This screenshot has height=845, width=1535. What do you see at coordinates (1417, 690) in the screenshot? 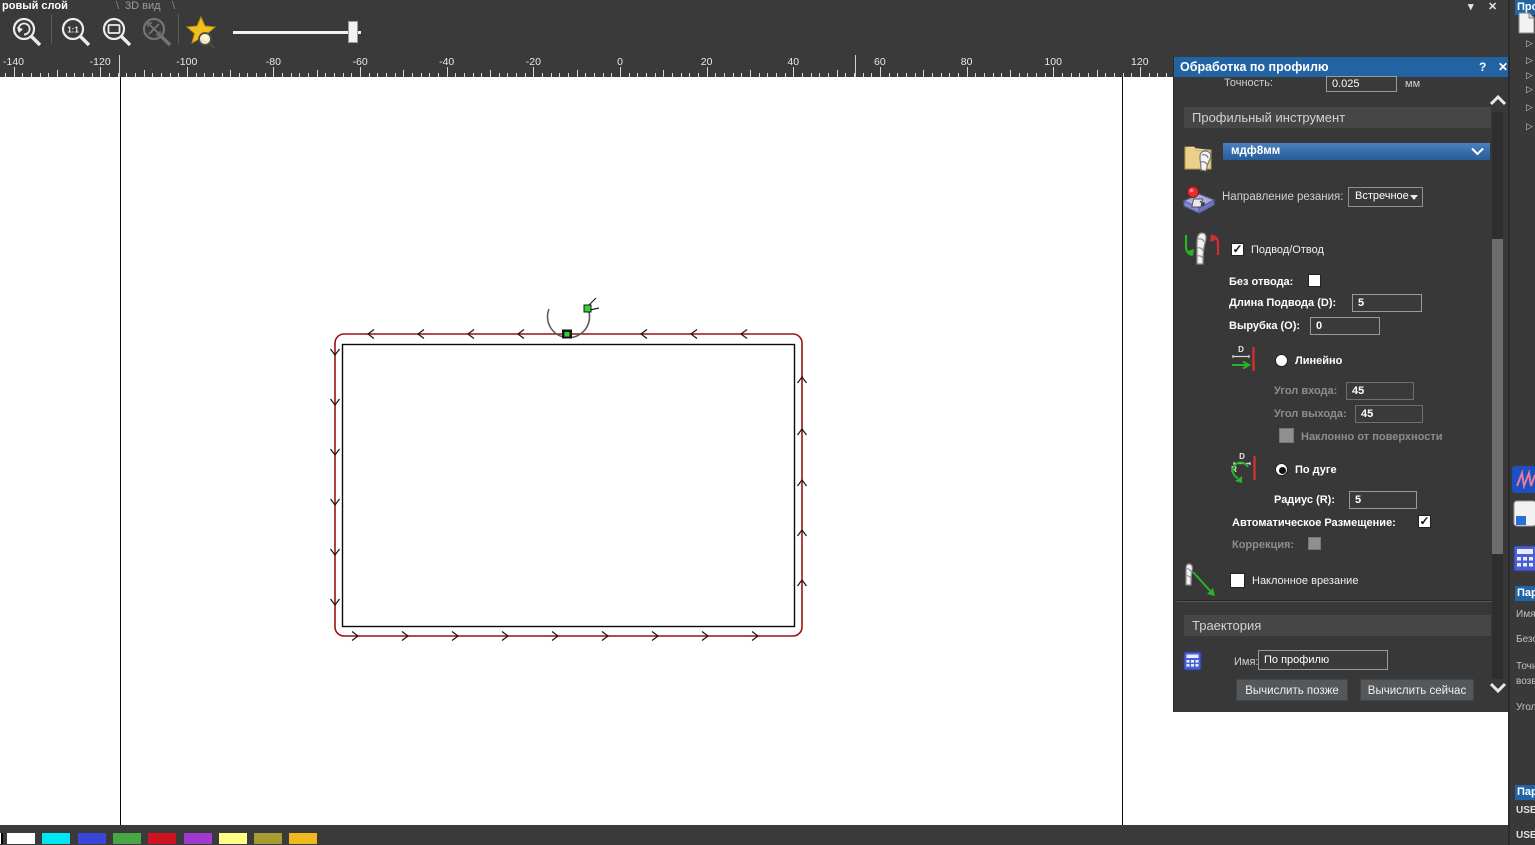
I see `calculate-now-button: Вычислить сейчас` at bounding box center [1417, 690].